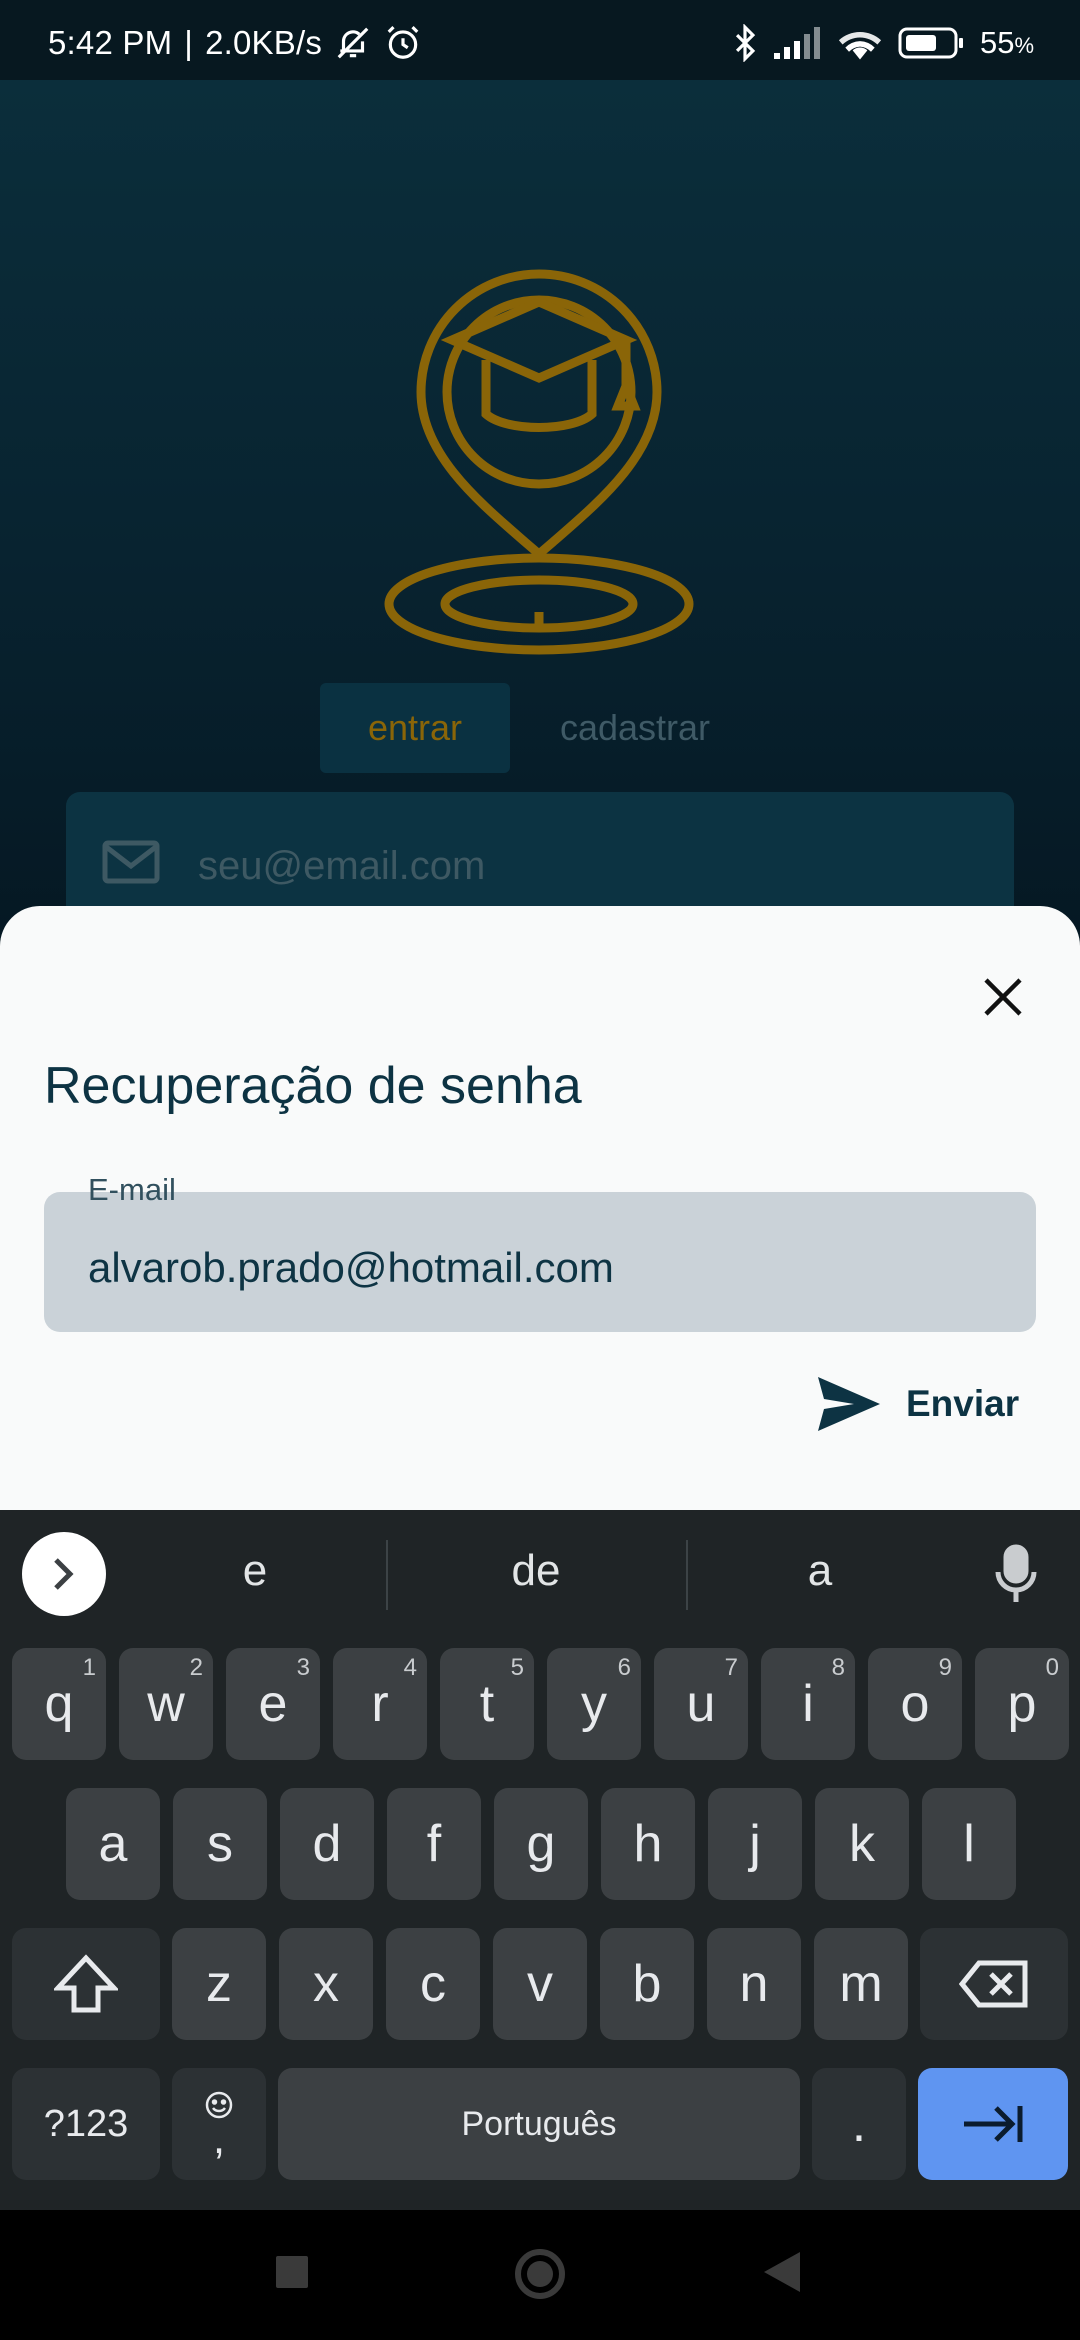  I want to click on email-field: alvarob.prado@hotmail.com, so click(540, 1262).